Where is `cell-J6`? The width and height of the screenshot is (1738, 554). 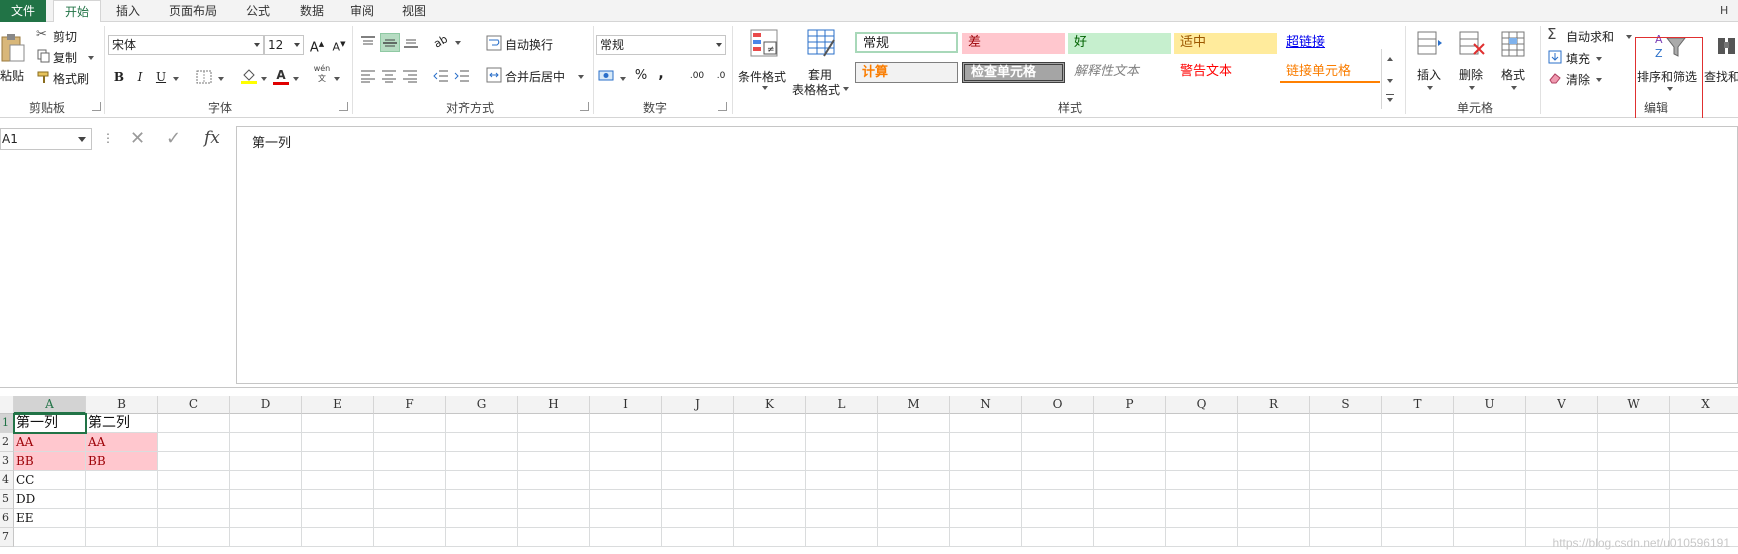
cell-J6 is located at coordinates (698, 518).